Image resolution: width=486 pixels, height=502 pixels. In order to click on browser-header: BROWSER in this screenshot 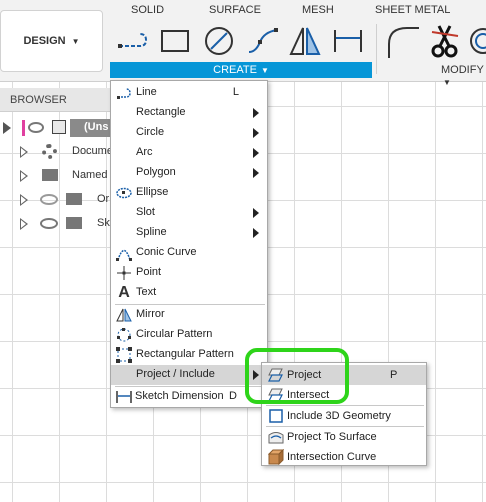, I will do `click(56, 100)`.